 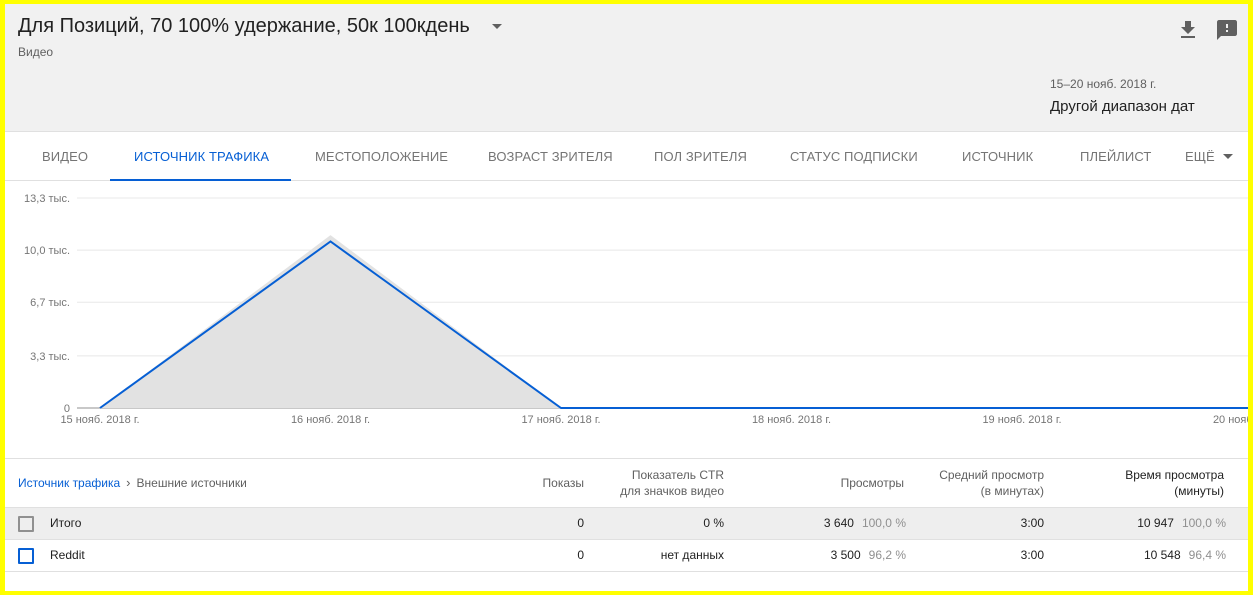 I want to click on column-header-watch-line1: Время просмотра, so click(x=1174, y=475).